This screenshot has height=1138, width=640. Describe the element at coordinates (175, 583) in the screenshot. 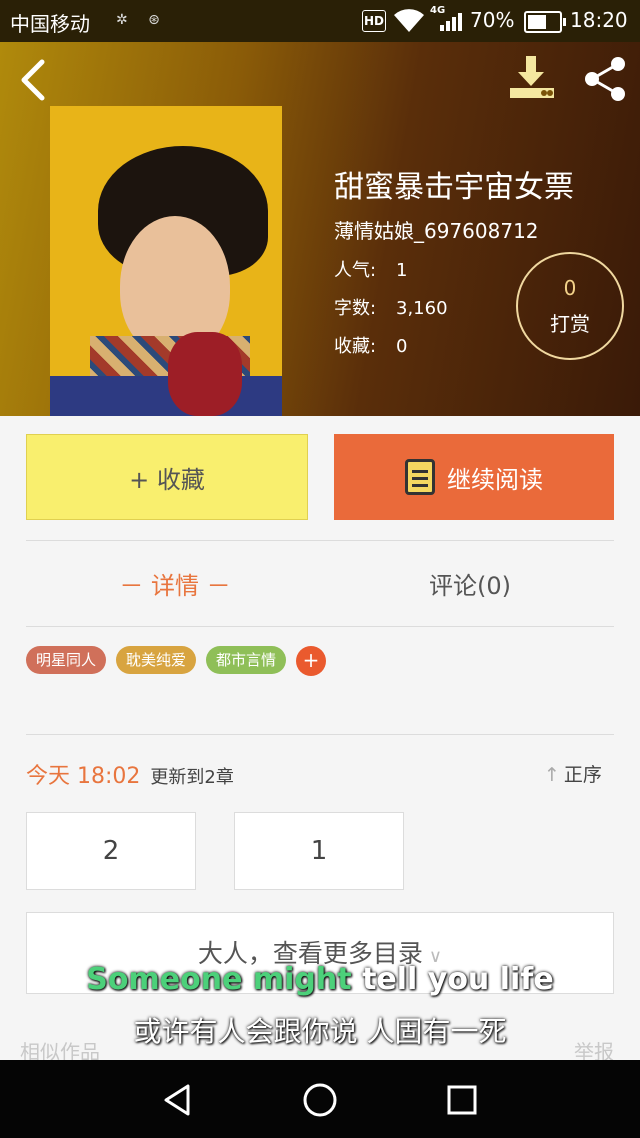

I see `tab-details: － 详情 －` at that location.